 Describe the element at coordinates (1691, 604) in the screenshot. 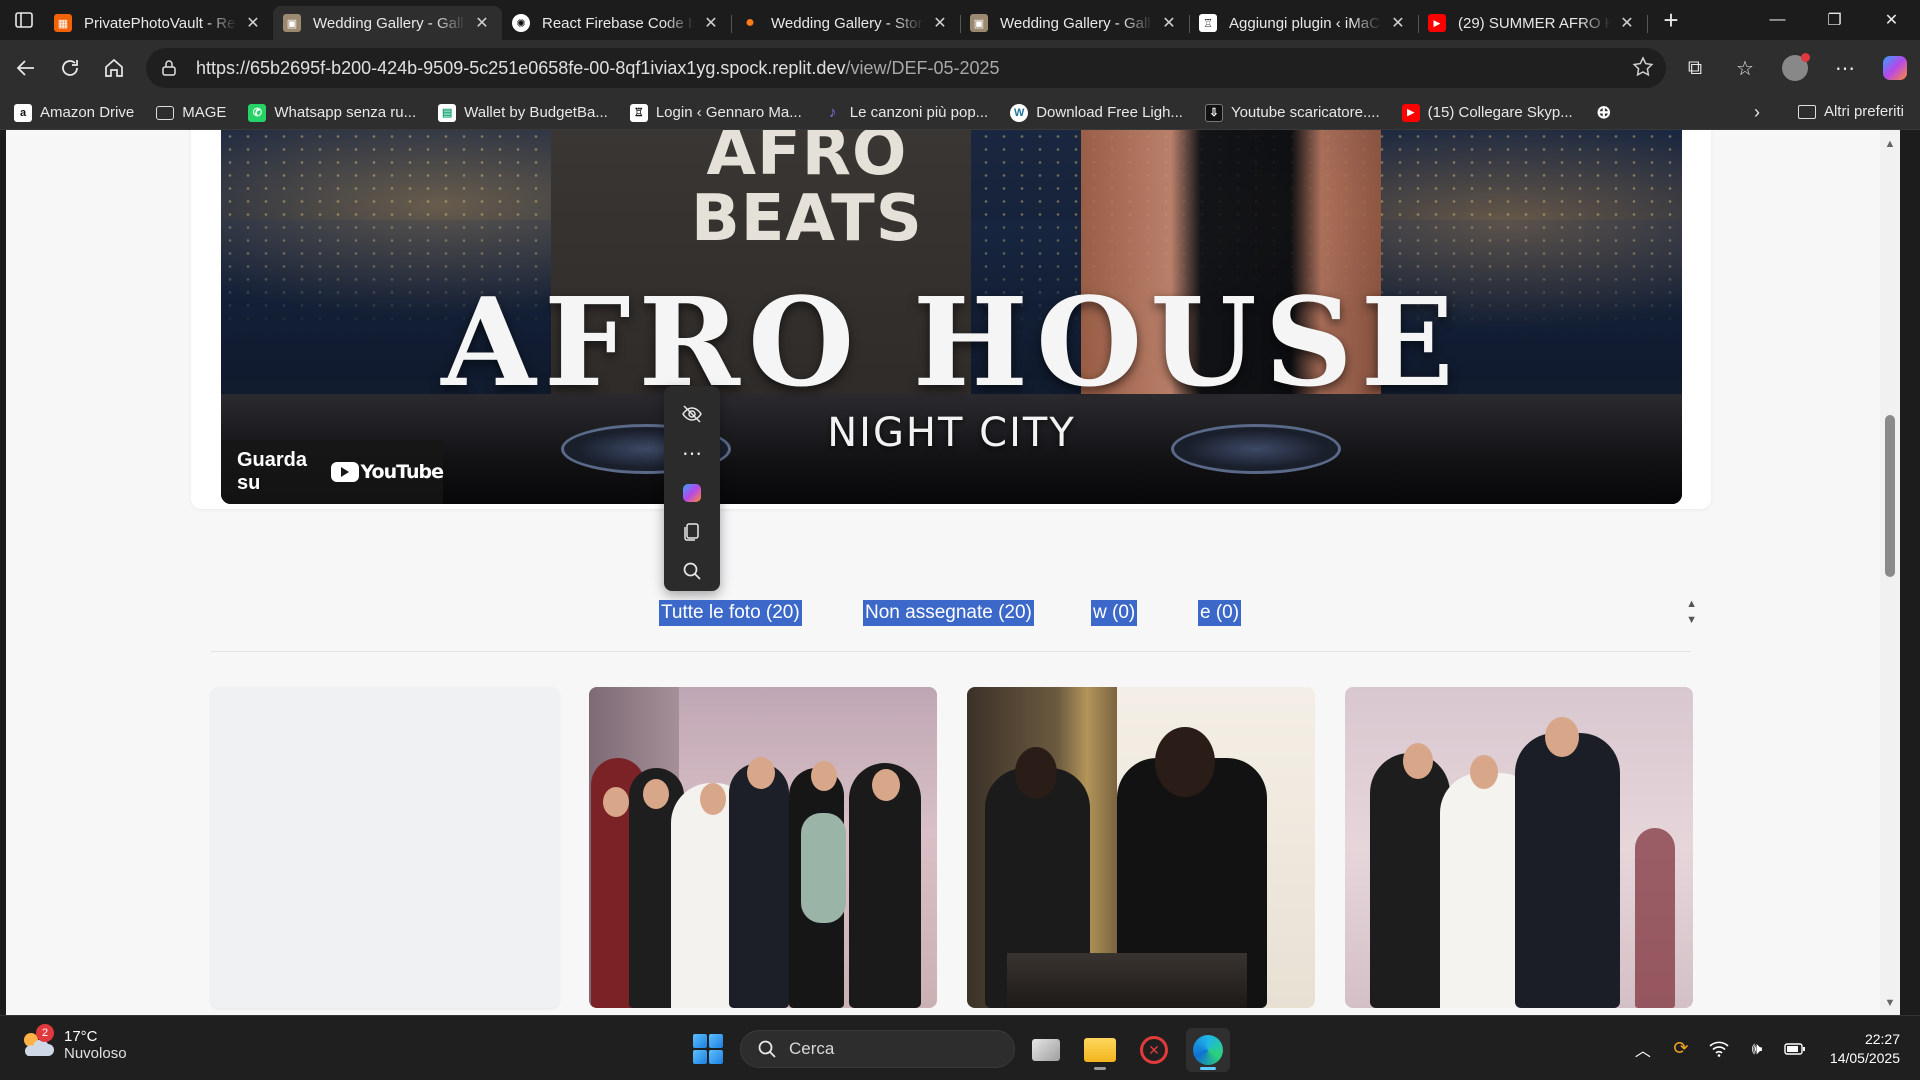

I see `caret-up-icon: ▲` at that location.